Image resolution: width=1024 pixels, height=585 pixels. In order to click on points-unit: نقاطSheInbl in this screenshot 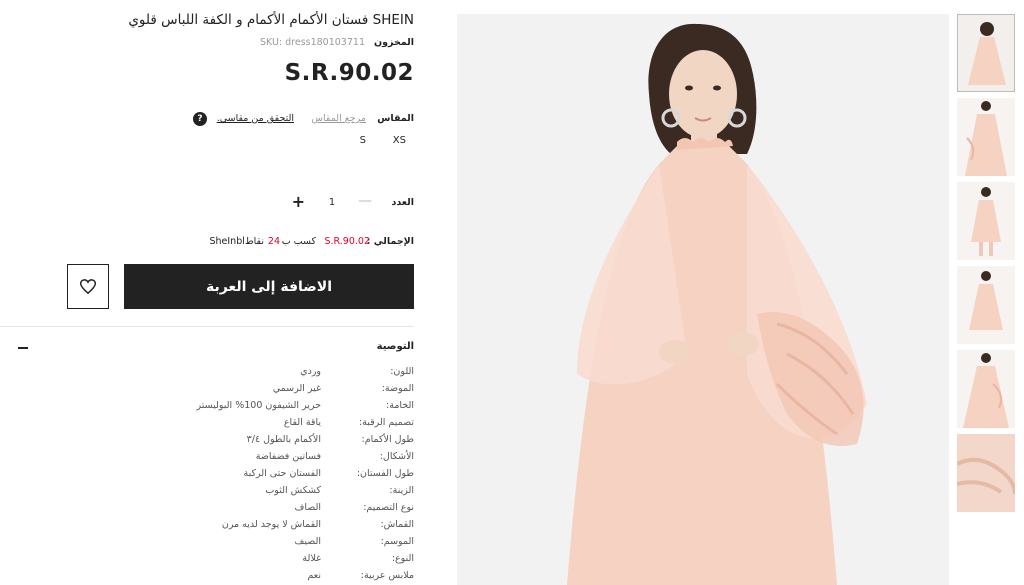, I will do `click(236, 241)`.